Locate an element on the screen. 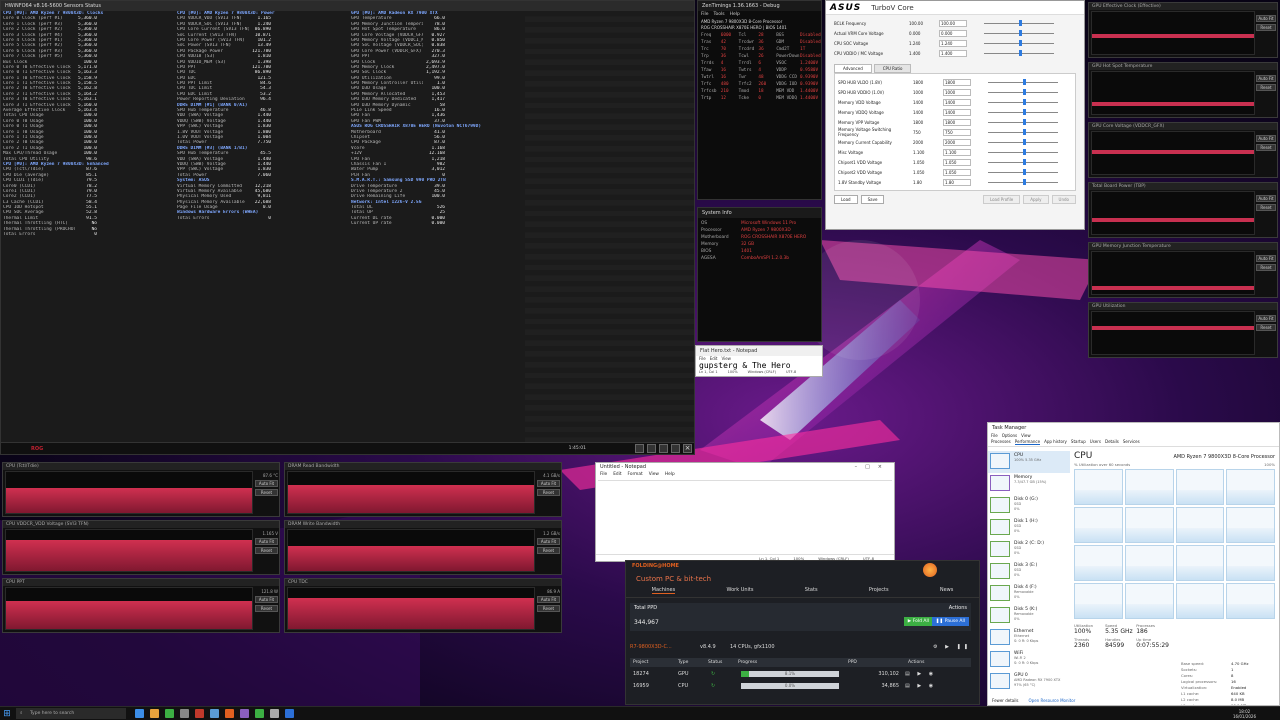  graph-title: Total Board Power (TBP) is located at coordinates (1183, 186).